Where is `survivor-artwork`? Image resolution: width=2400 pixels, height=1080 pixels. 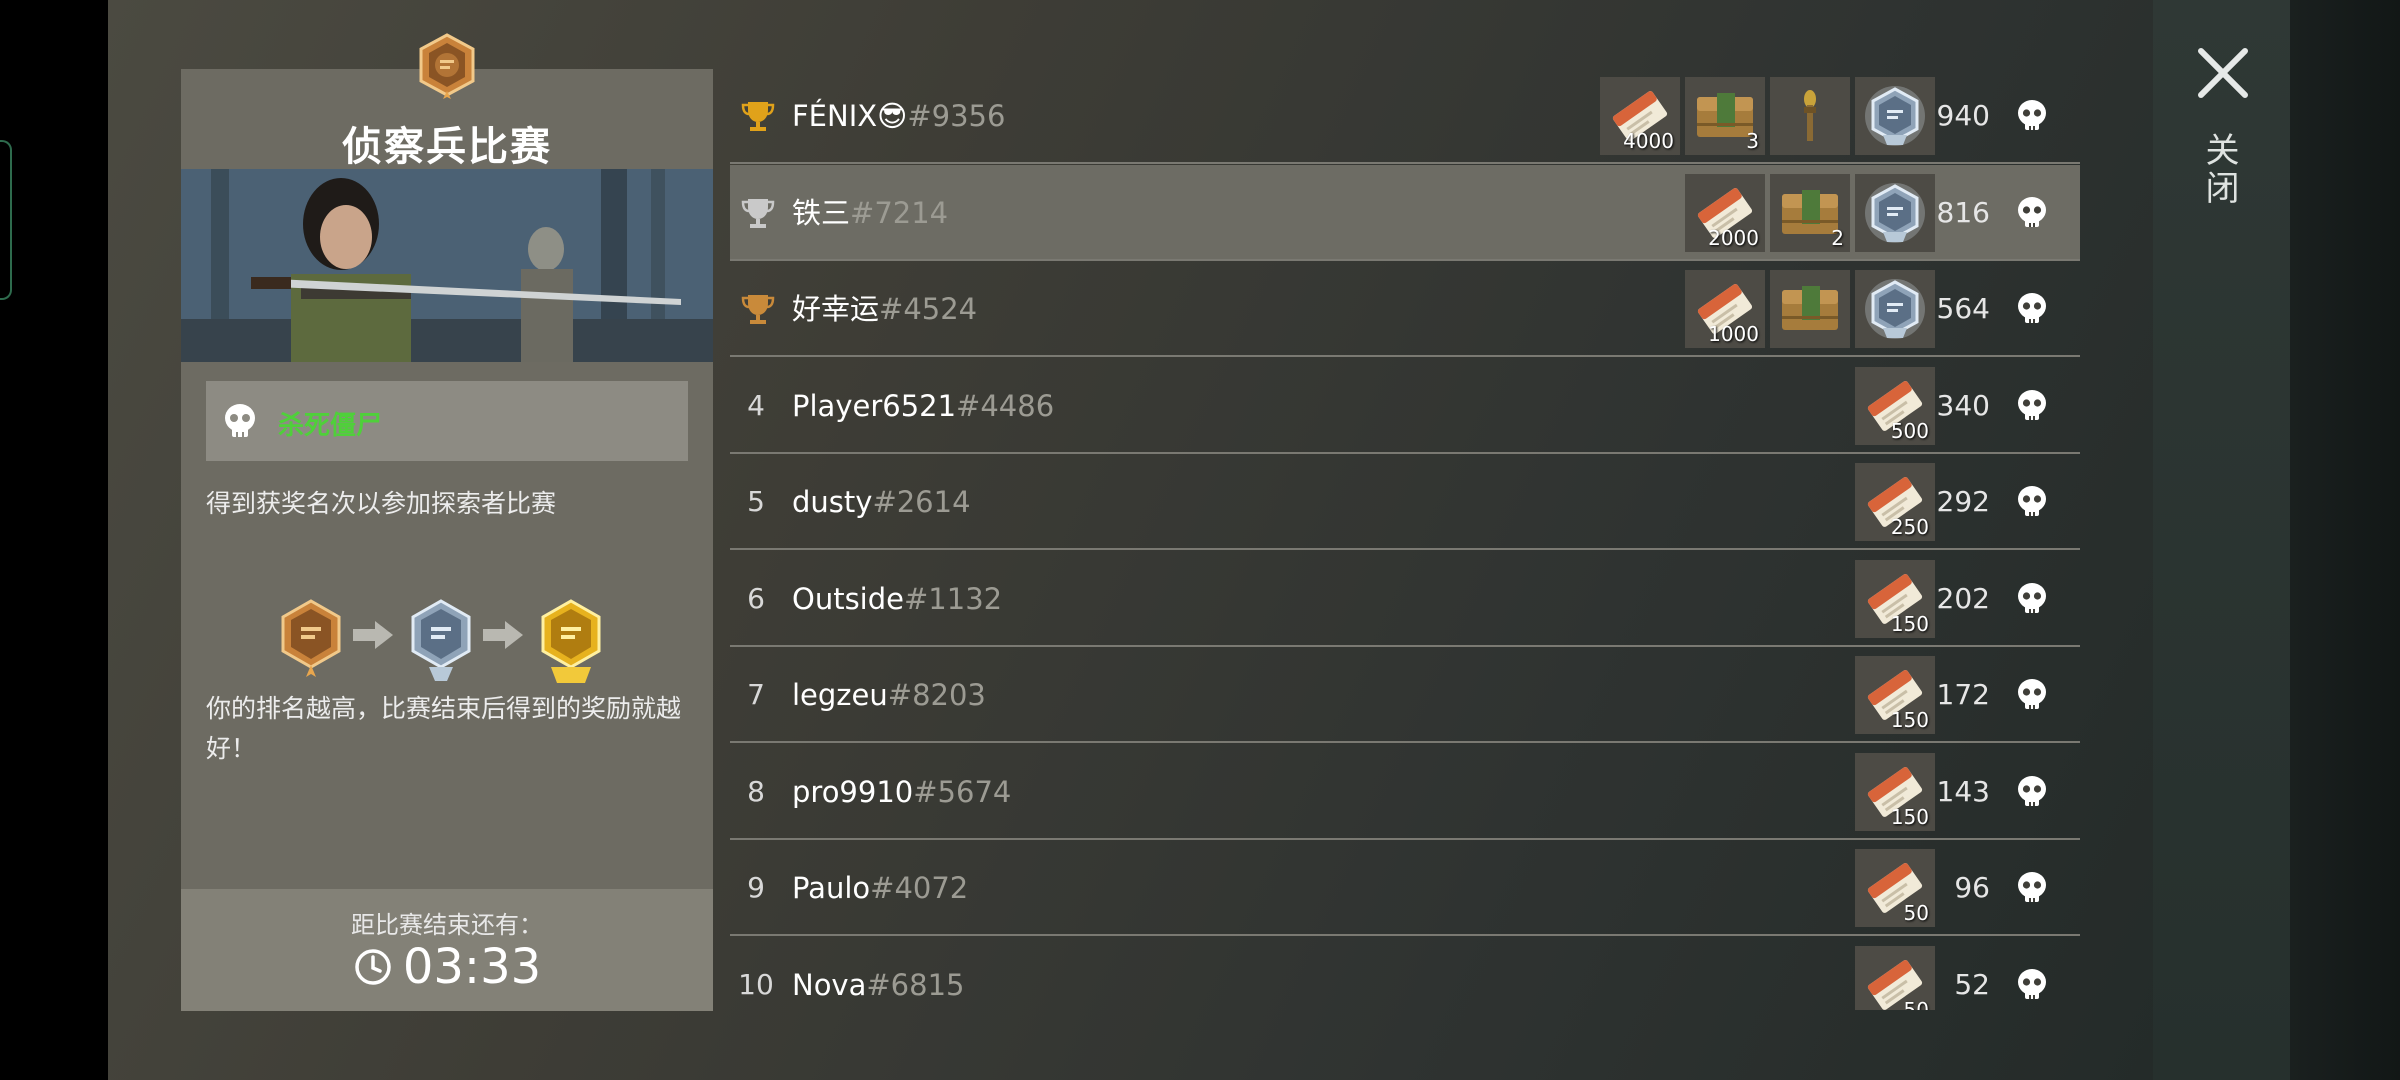
survivor-artwork is located at coordinates (447, 265).